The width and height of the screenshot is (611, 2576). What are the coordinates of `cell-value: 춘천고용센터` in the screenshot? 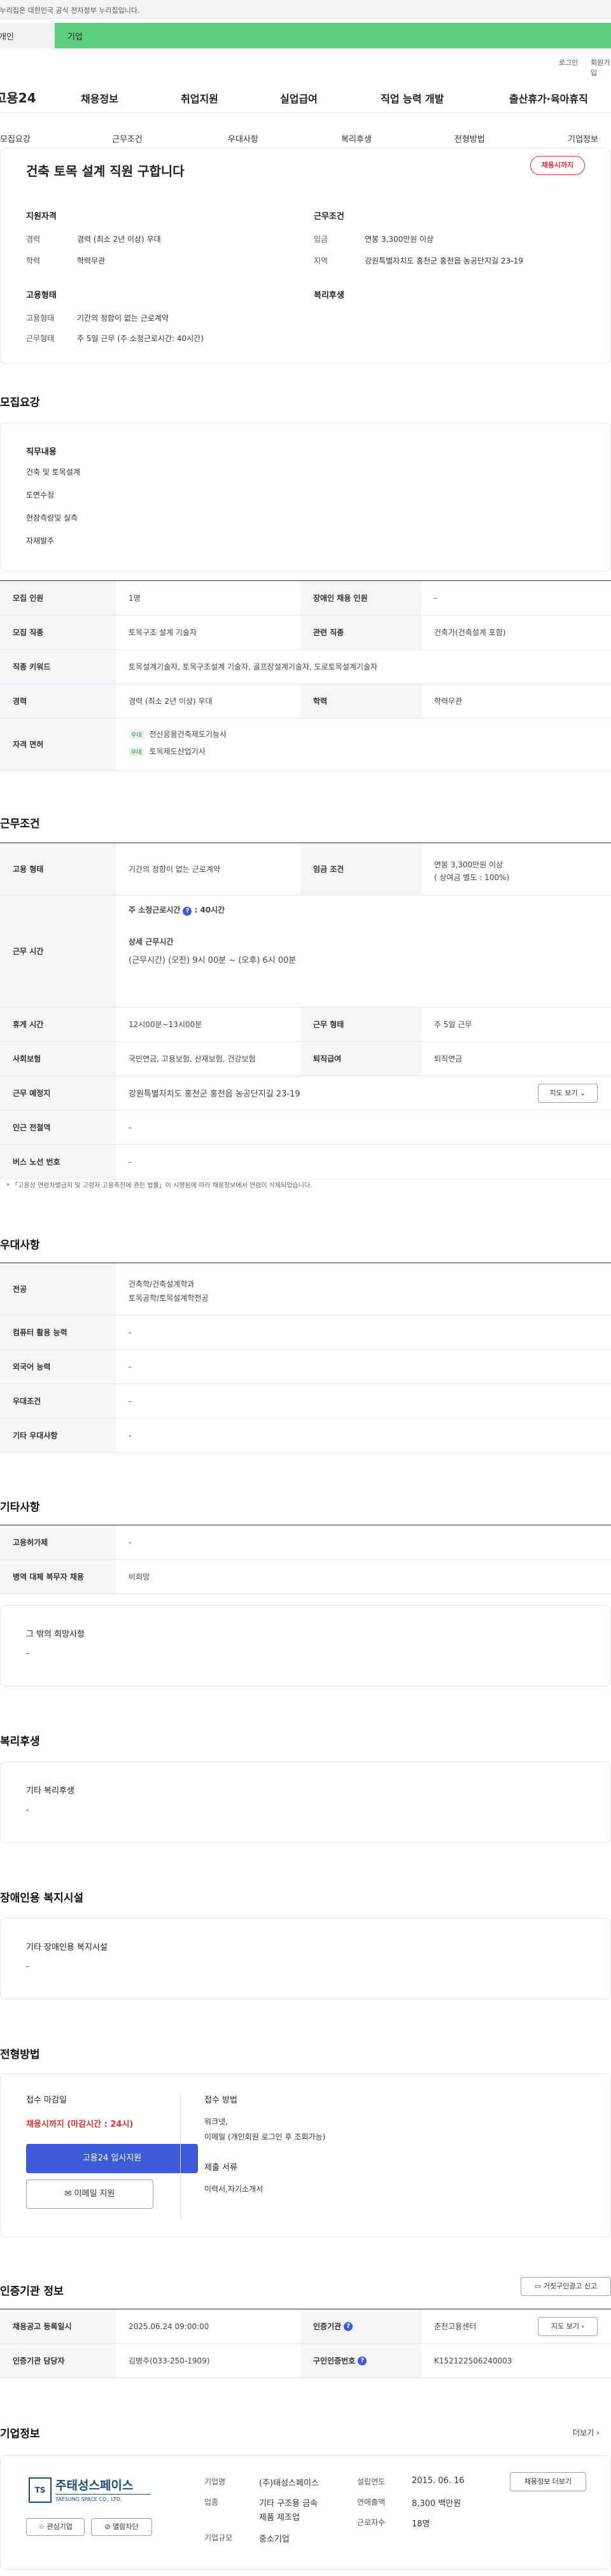 It's located at (455, 2326).